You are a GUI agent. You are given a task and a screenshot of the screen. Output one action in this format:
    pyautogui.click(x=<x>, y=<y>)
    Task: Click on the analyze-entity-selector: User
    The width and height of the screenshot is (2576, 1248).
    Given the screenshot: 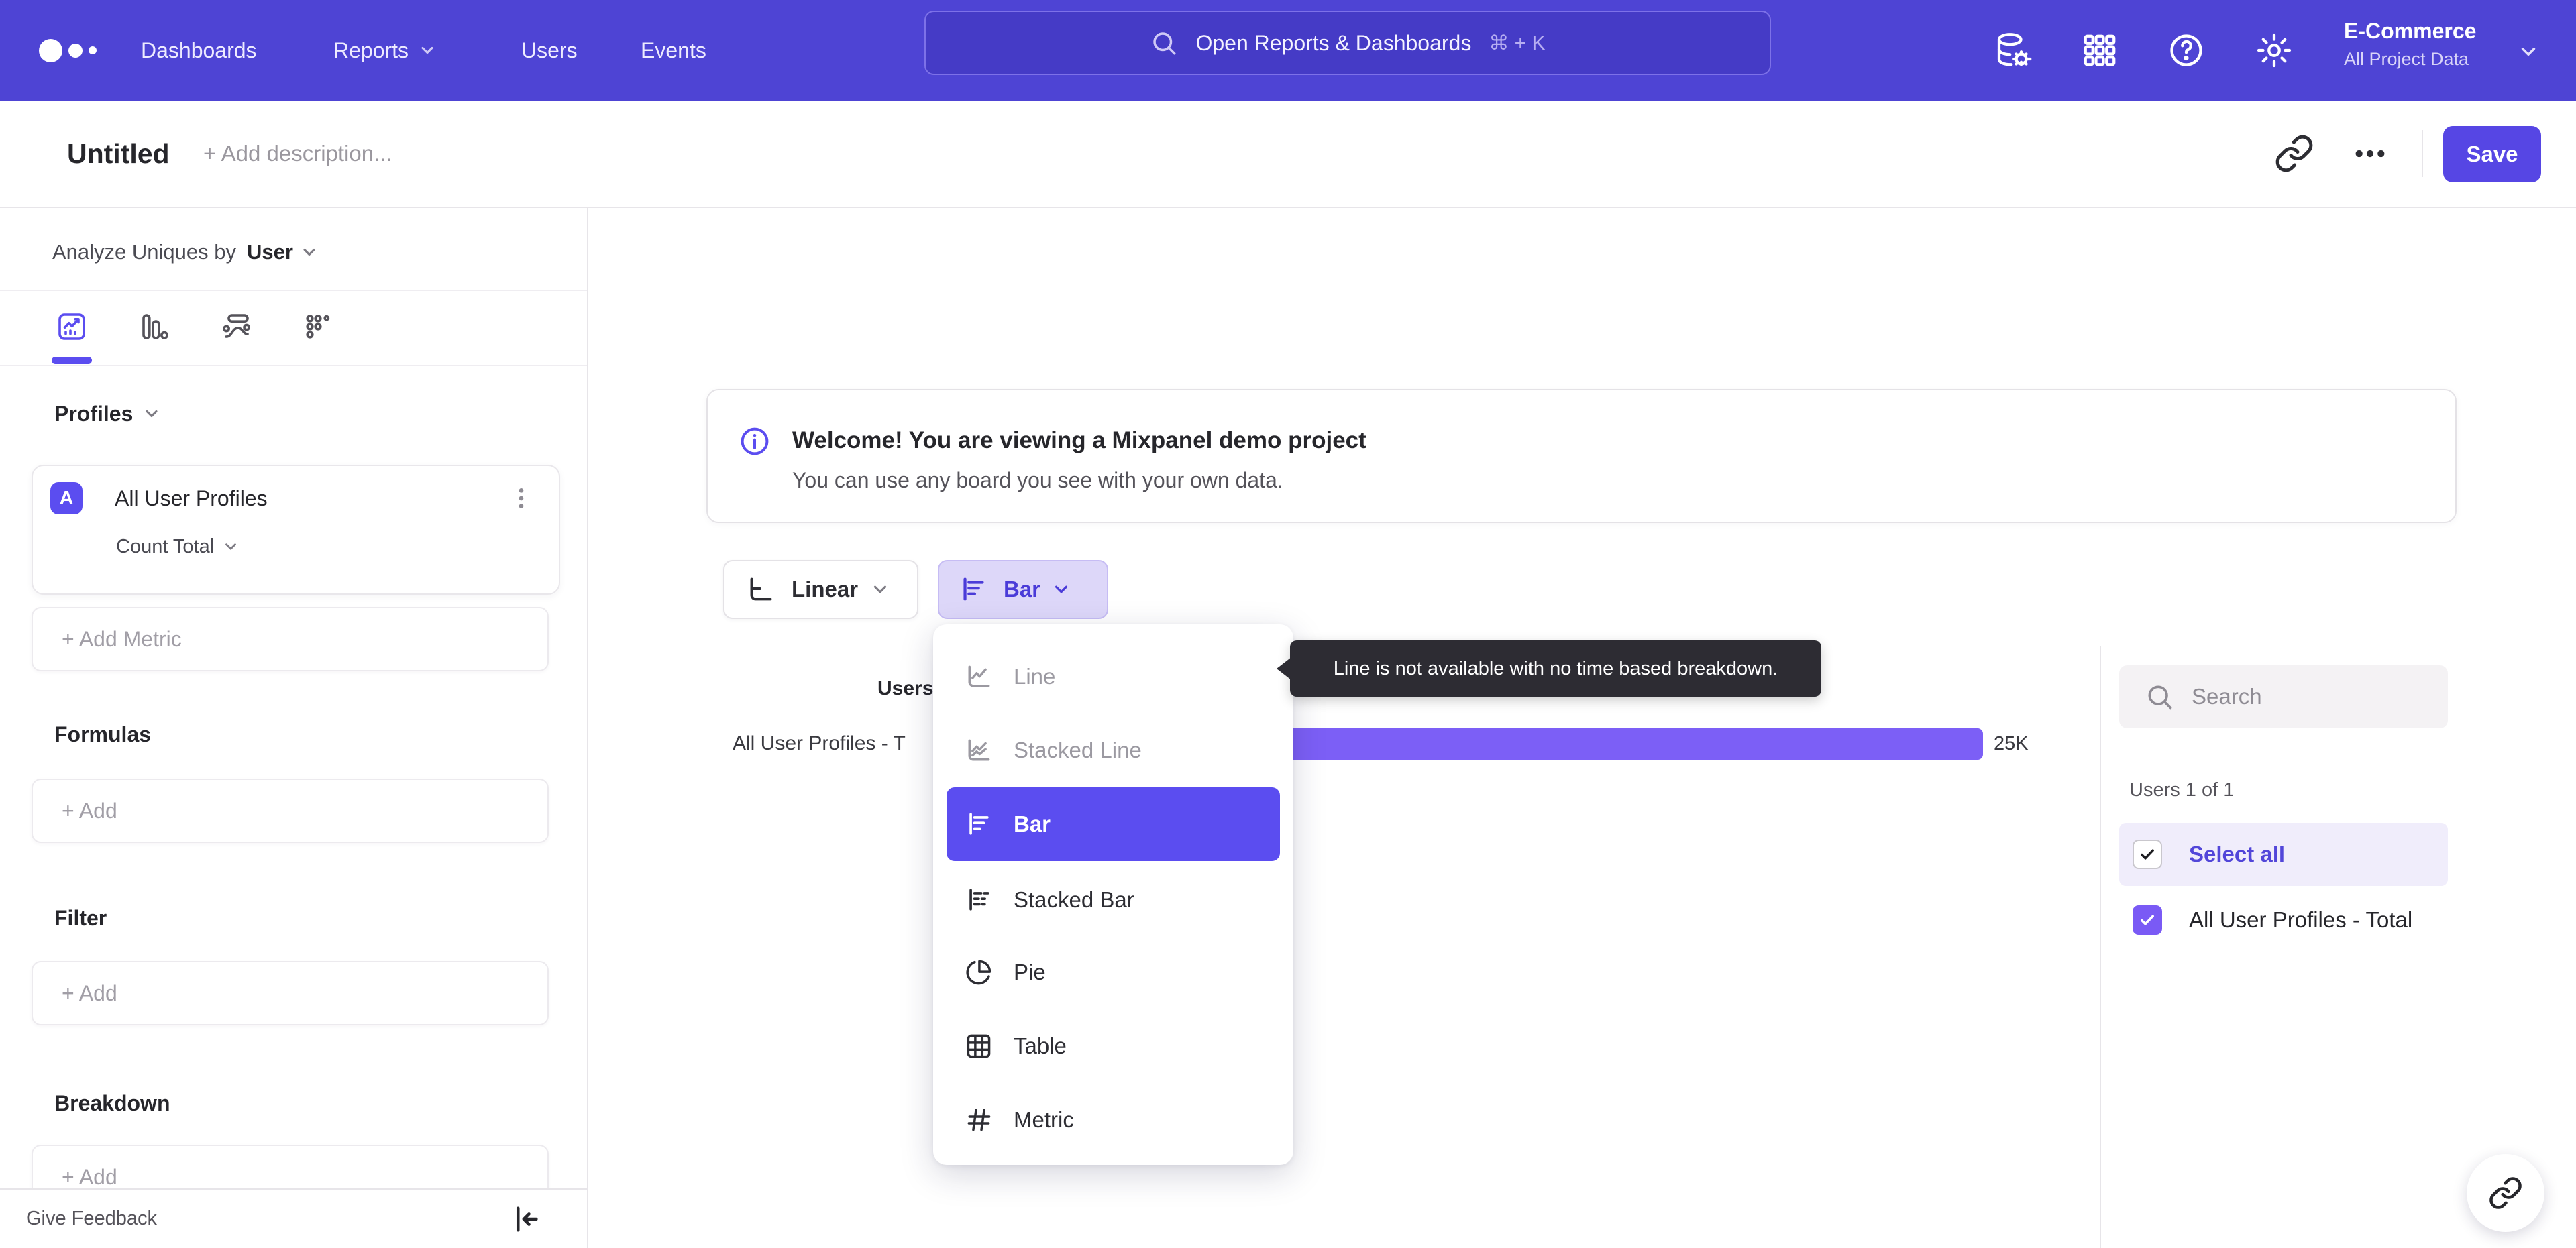 What is the action you would take?
    pyautogui.click(x=283, y=252)
    